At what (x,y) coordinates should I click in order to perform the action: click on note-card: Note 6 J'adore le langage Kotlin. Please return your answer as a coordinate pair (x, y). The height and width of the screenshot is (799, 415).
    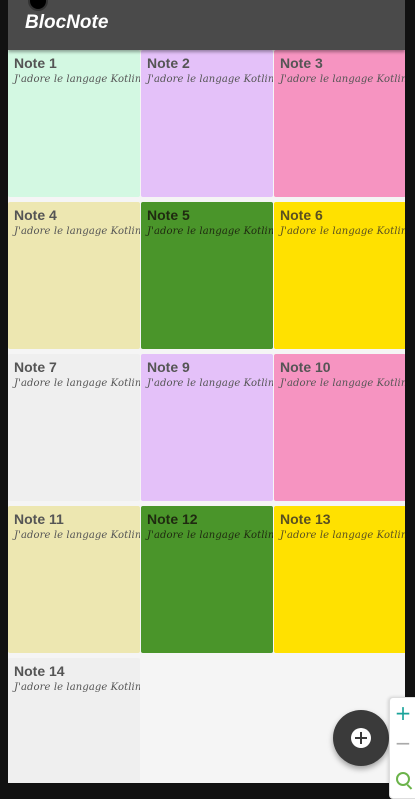
    Looking at the image, I should click on (339, 275).